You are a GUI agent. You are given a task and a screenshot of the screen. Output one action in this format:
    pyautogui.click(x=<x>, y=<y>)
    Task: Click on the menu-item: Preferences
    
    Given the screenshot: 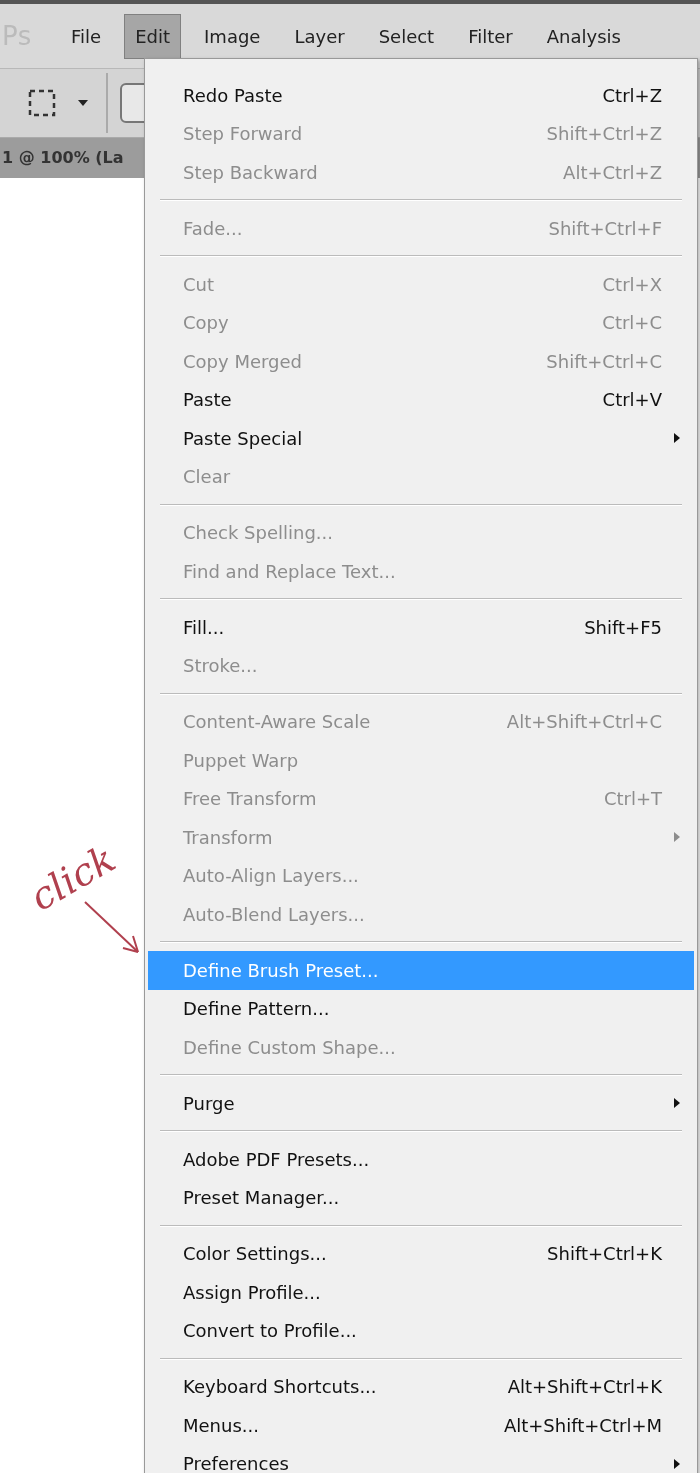 What is the action you would take?
    pyautogui.click(x=421, y=1458)
    